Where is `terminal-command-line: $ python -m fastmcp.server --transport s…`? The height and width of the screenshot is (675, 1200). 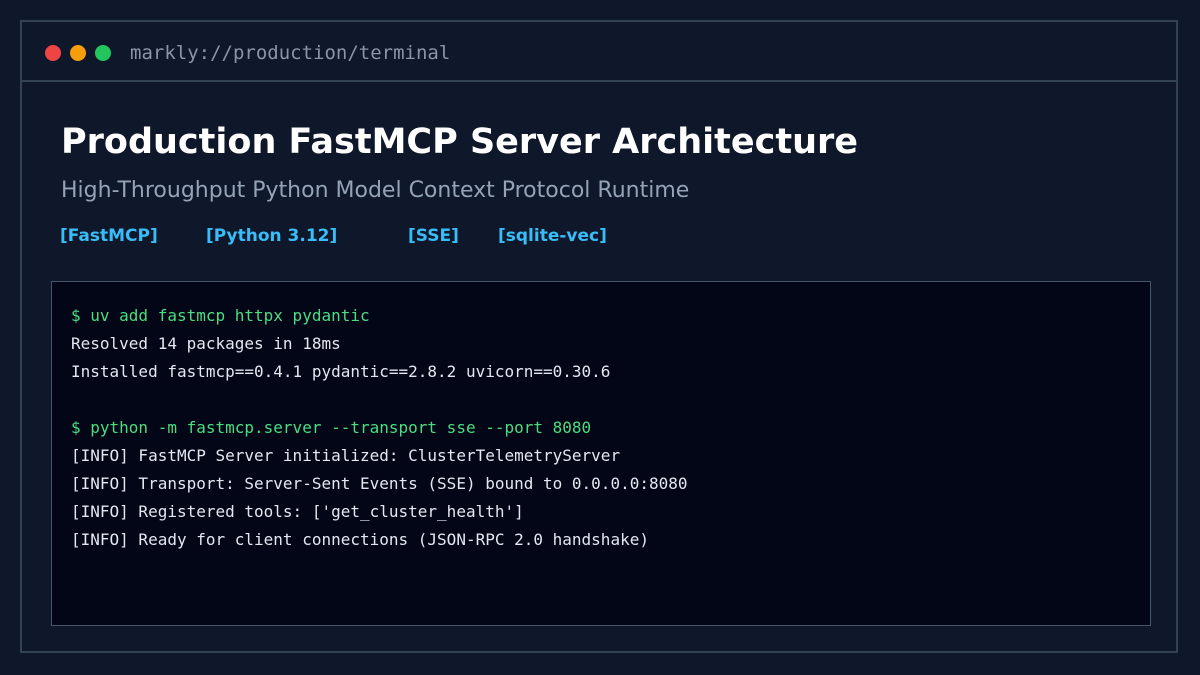 terminal-command-line: $ python -m fastmcp.server --transport s… is located at coordinates (331, 427).